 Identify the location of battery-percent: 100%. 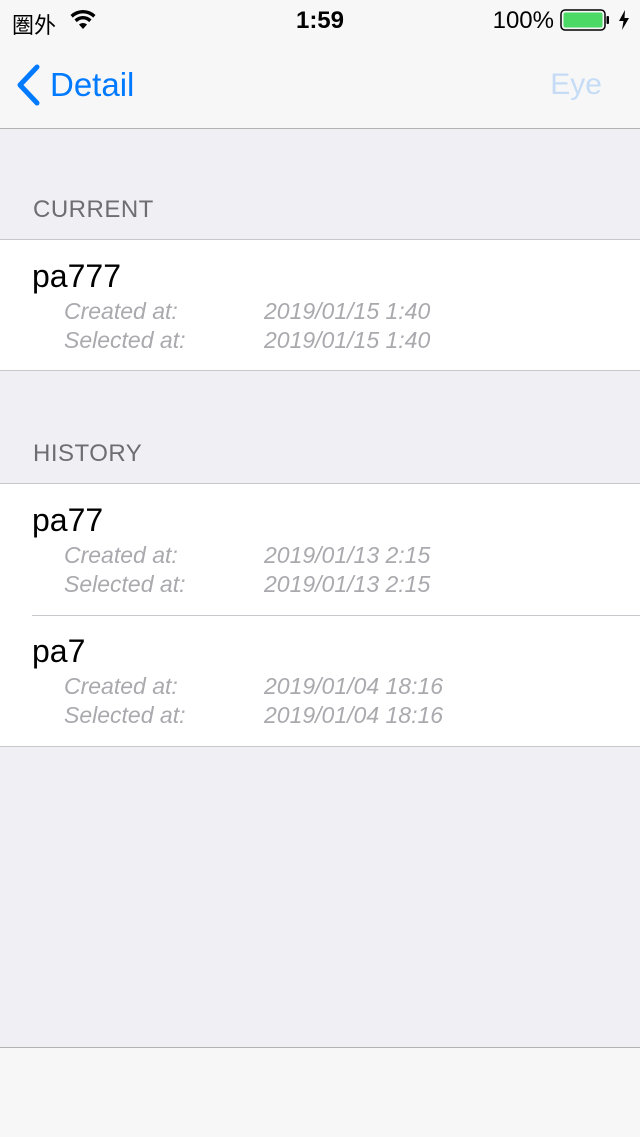
(523, 20).